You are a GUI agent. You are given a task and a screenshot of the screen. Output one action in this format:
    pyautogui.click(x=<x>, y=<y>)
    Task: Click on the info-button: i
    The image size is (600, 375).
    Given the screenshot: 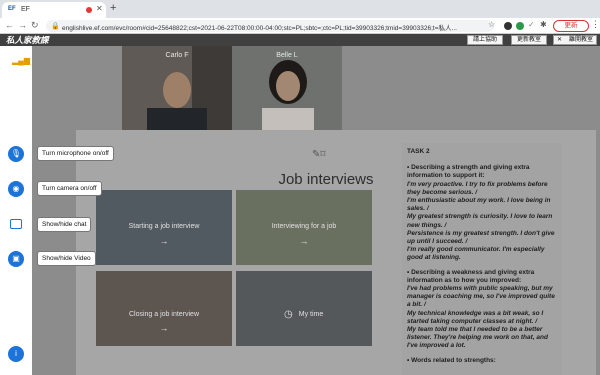 What is the action you would take?
    pyautogui.click(x=16, y=354)
    